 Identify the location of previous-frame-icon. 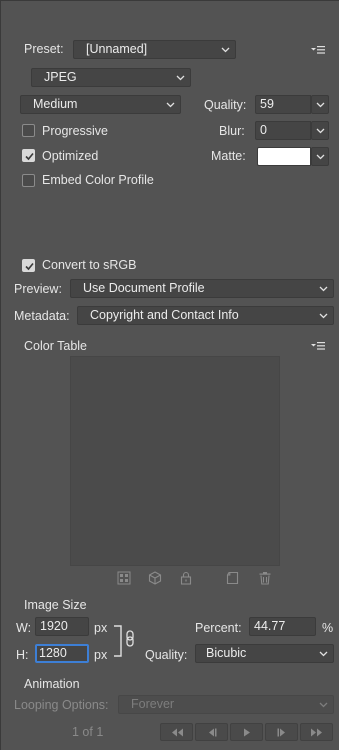
(213, 732).